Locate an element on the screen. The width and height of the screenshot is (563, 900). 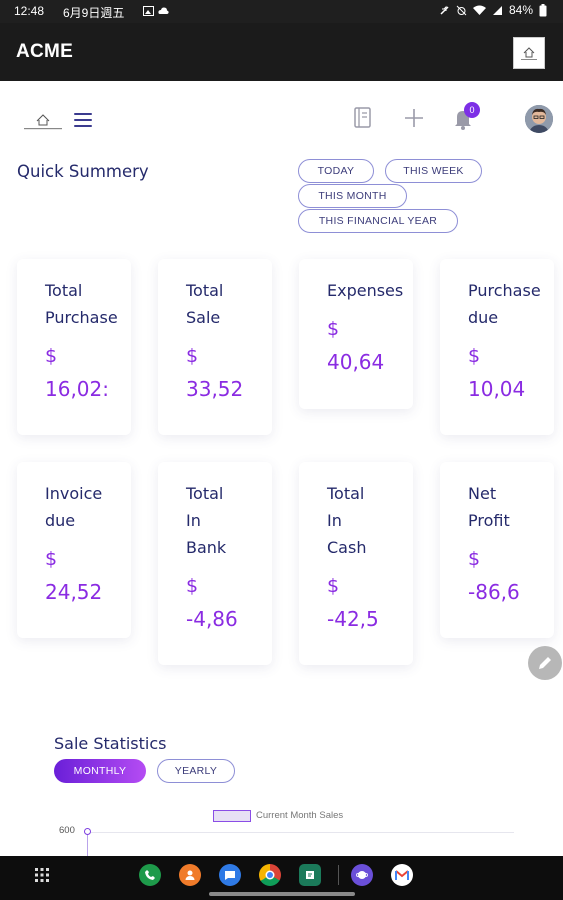
quick-summary-title: Quick Summery is located at coordinates (83, 171).